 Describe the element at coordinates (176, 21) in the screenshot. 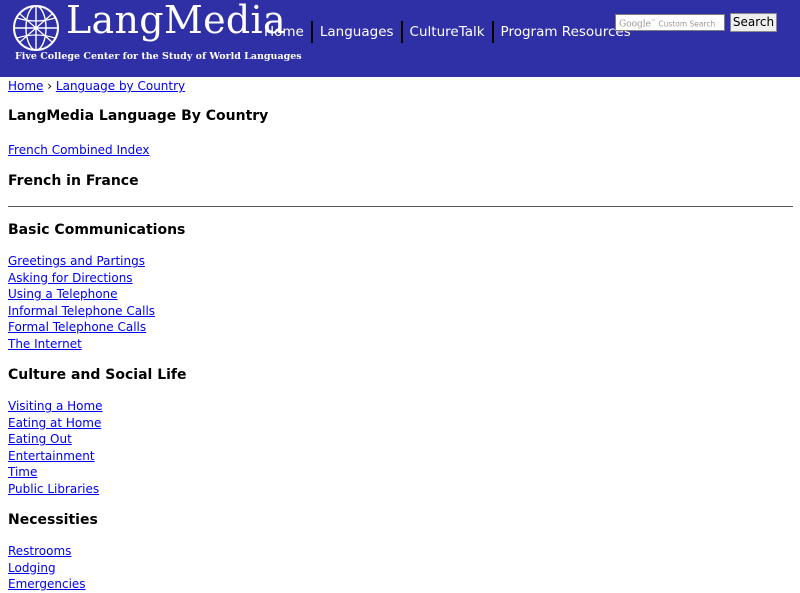

I see `logo-title: LangMedia` at that location.